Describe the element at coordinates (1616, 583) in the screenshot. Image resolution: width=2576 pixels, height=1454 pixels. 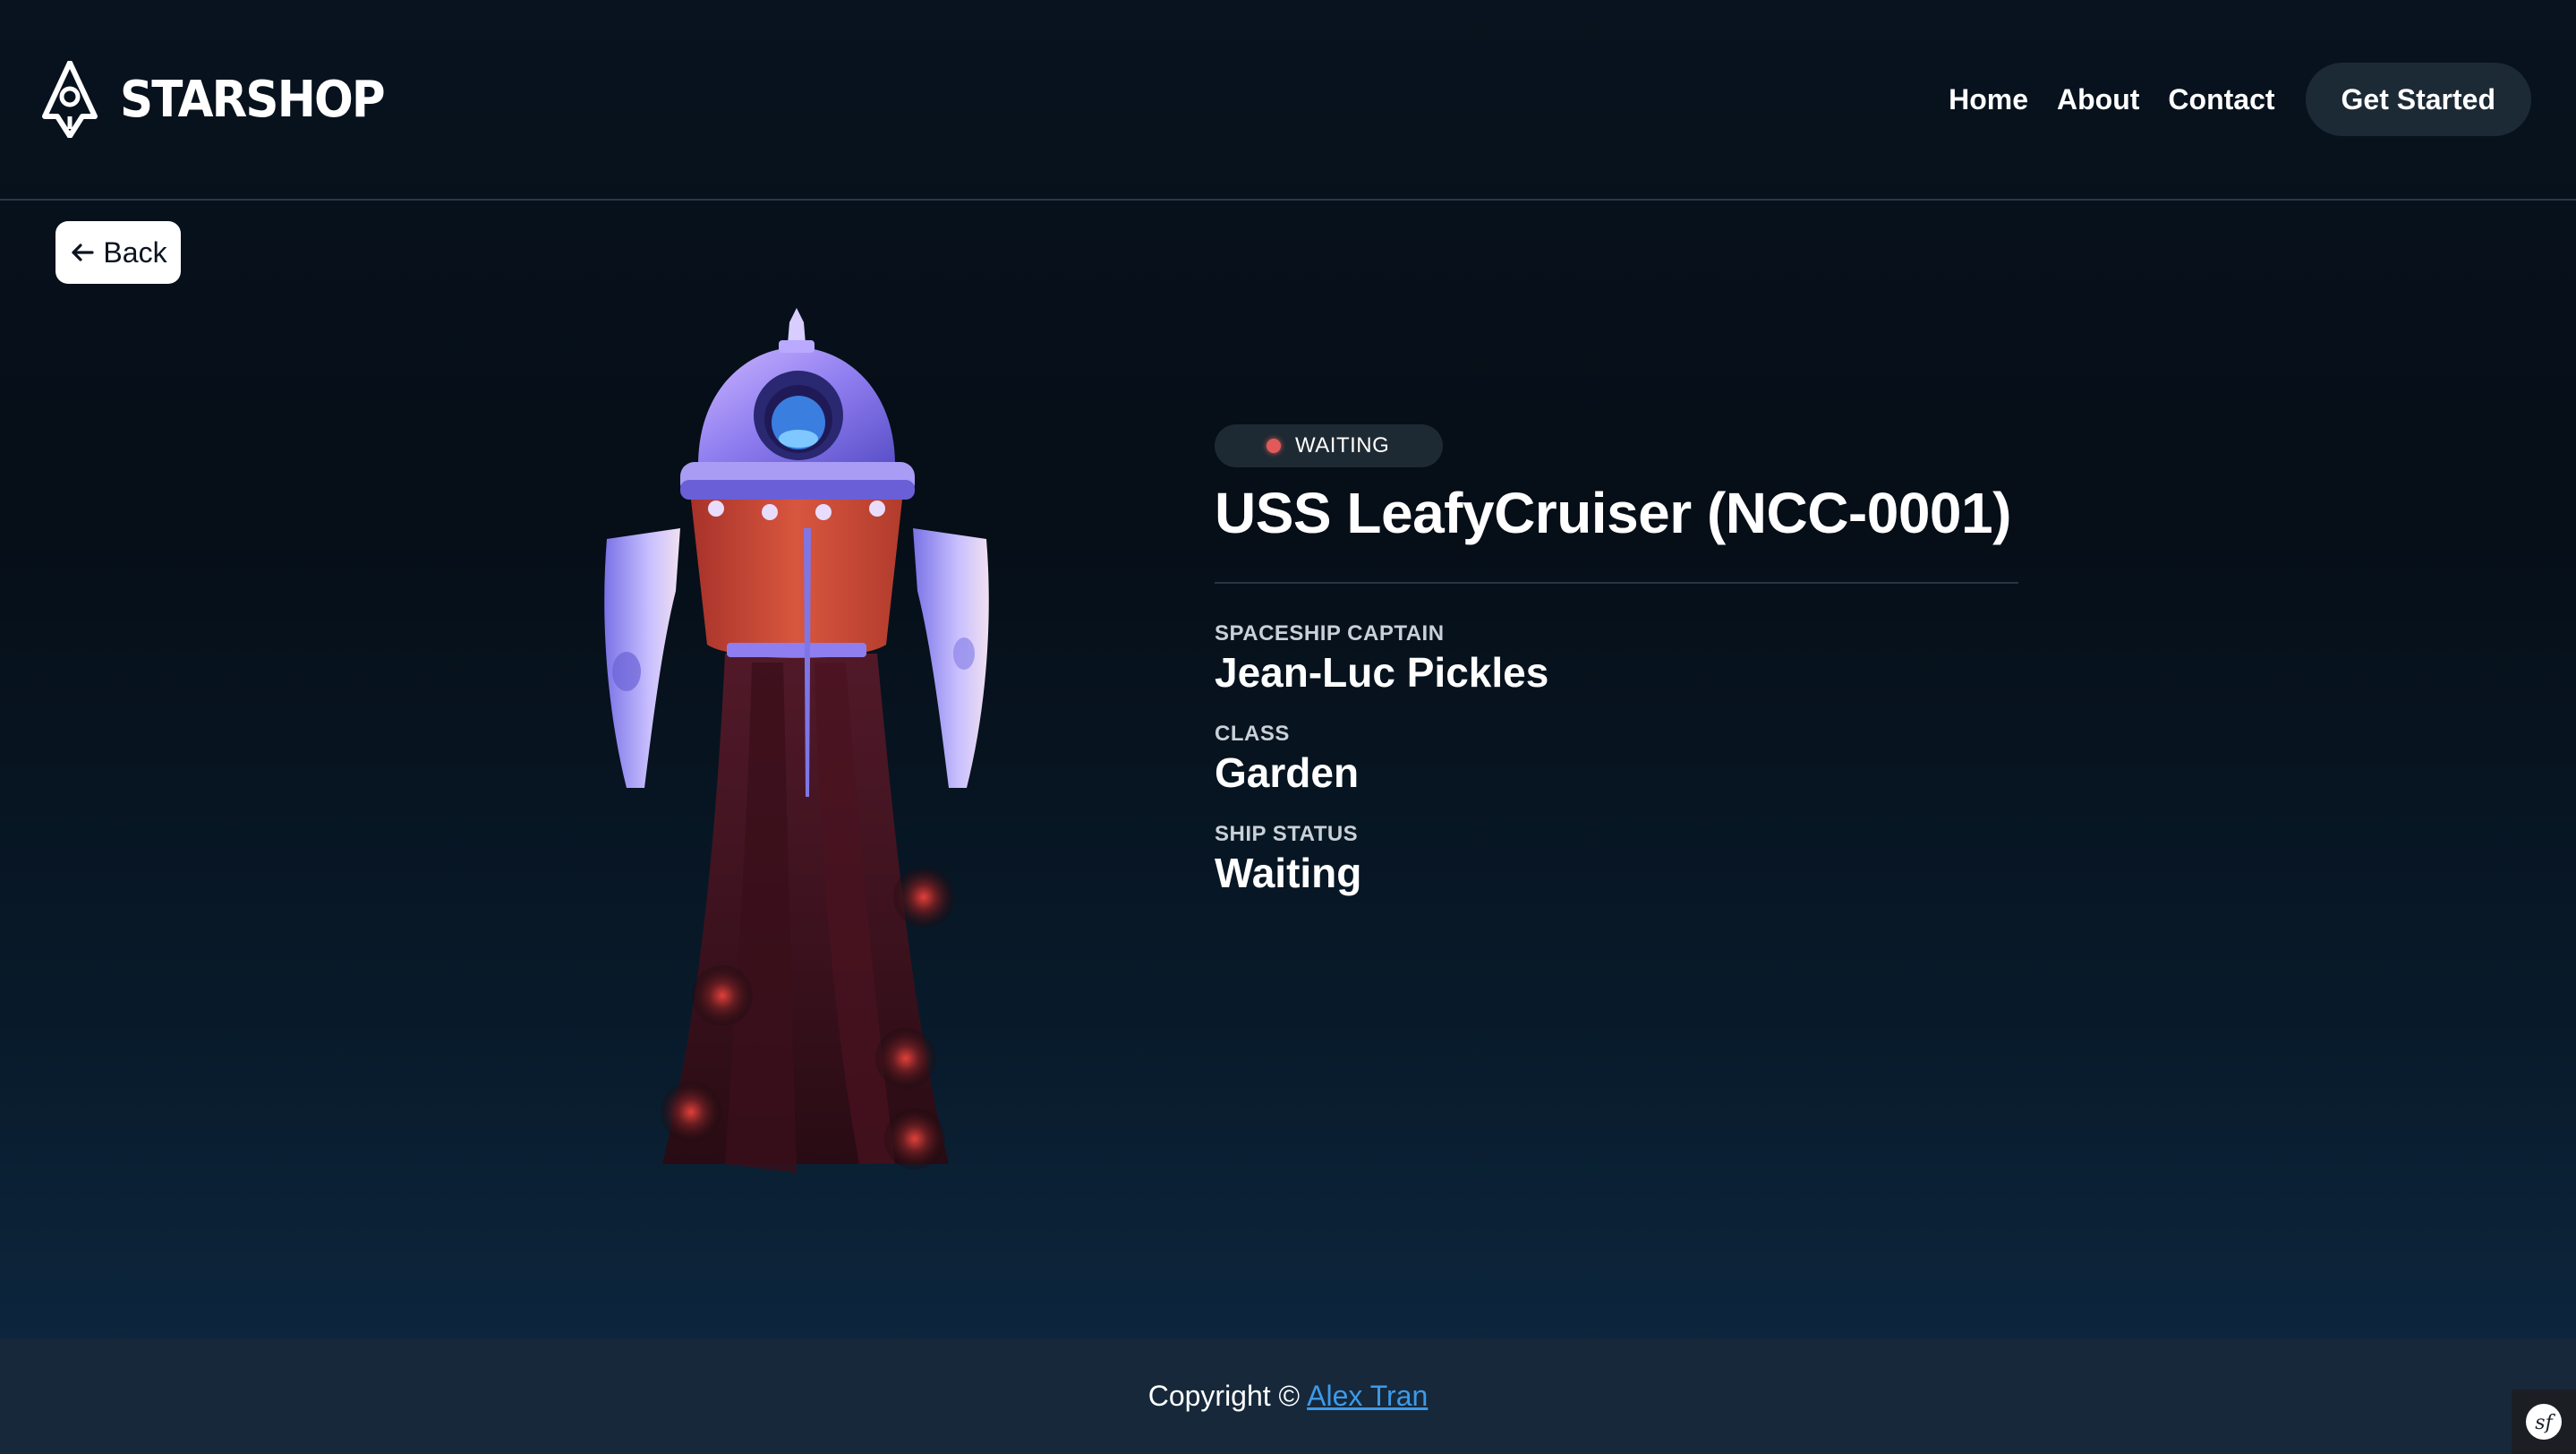
I see `details-divider` at that location.